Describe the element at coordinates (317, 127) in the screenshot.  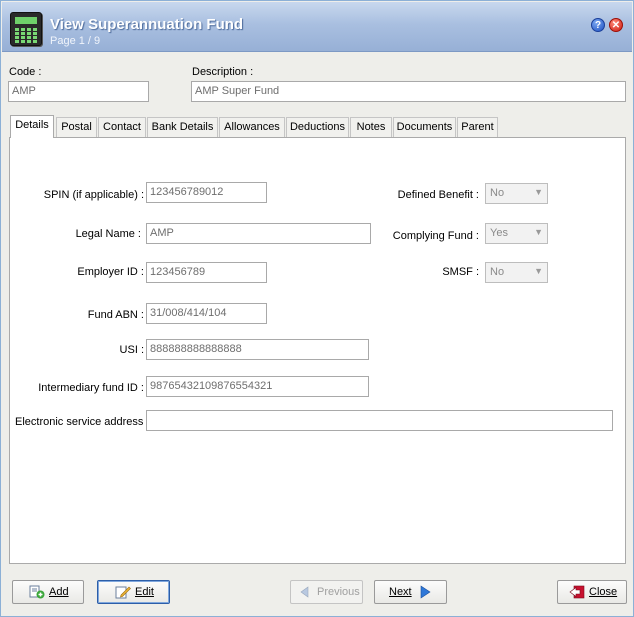
I see `tab-deductions: Deductions` at that location.